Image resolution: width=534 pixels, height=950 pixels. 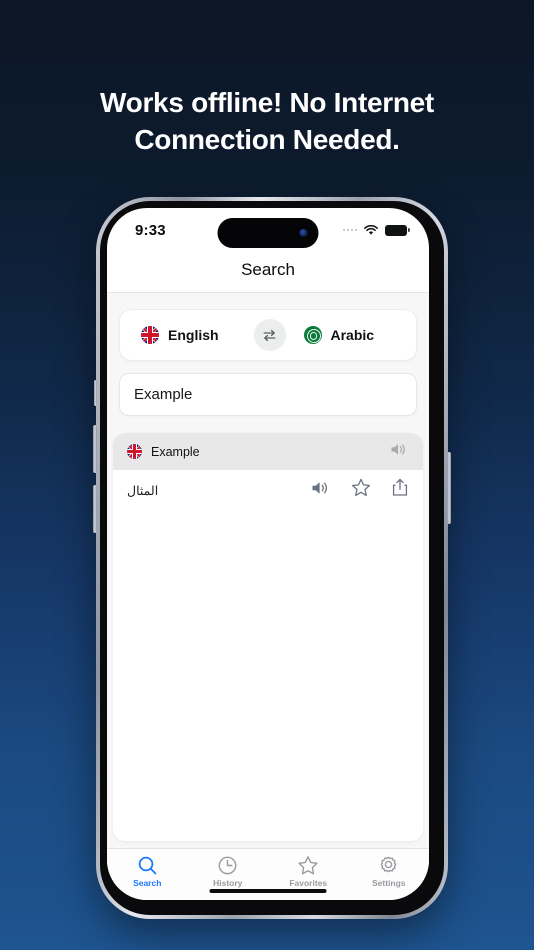 What do you see at coordinates (268, 269) in the screenshot?
I see `page-title: Search` at bounding box center [268, 269].